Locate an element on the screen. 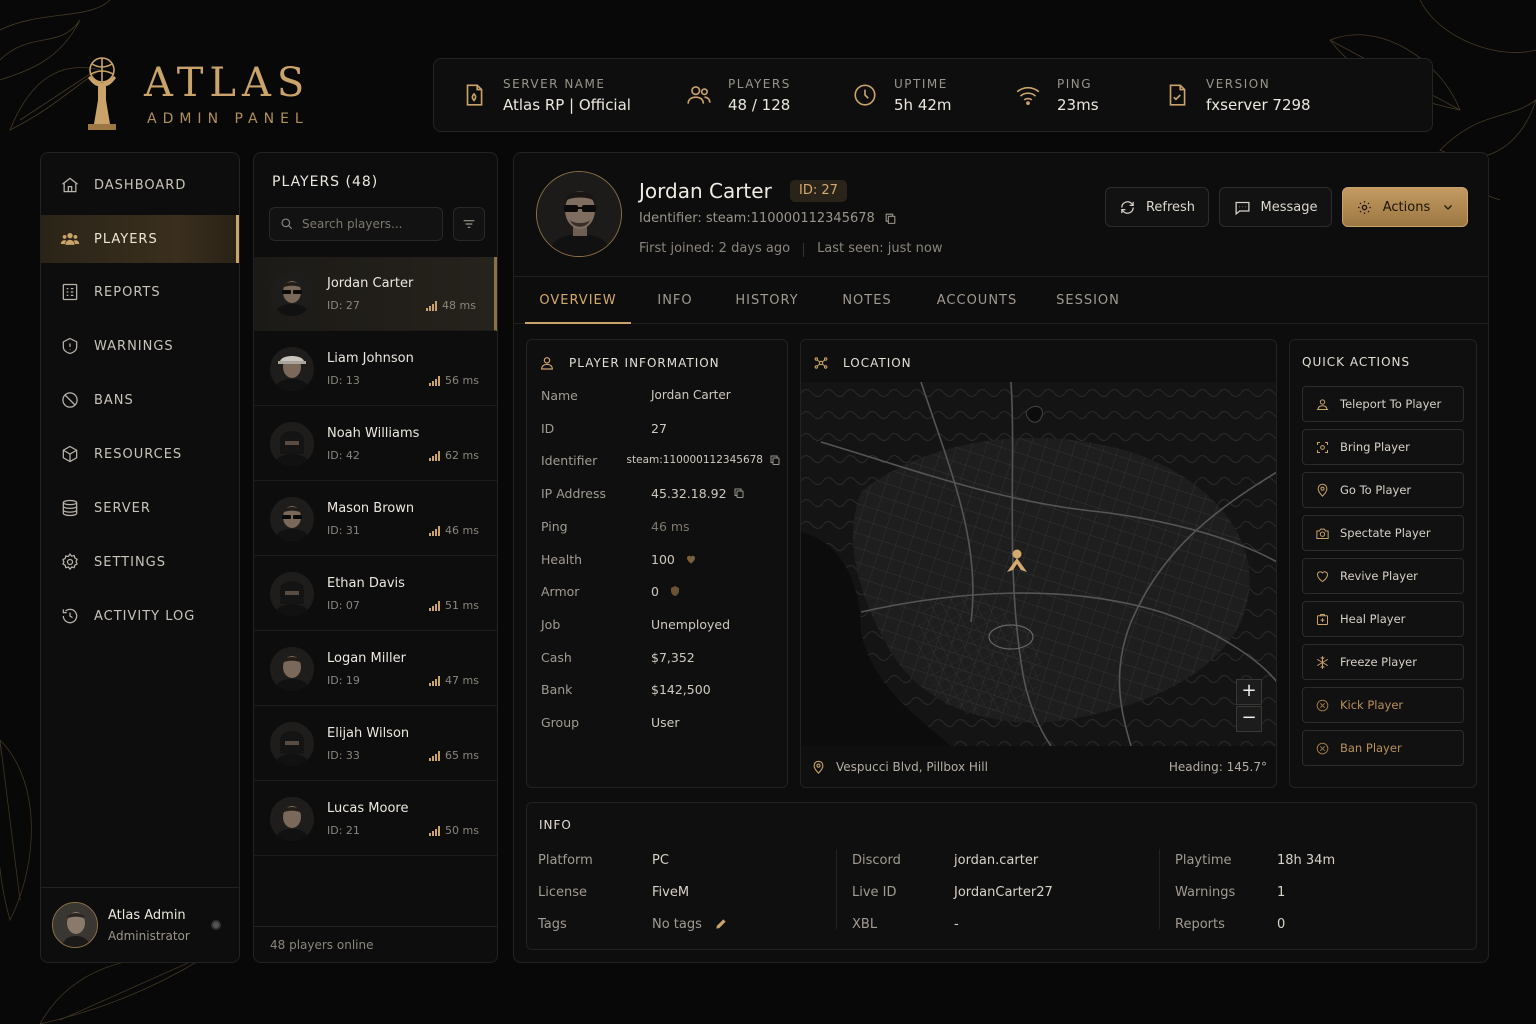 The image size is (1536, 1024). info-discord: Discord jordan.carter is located at coordinates (945, 860).